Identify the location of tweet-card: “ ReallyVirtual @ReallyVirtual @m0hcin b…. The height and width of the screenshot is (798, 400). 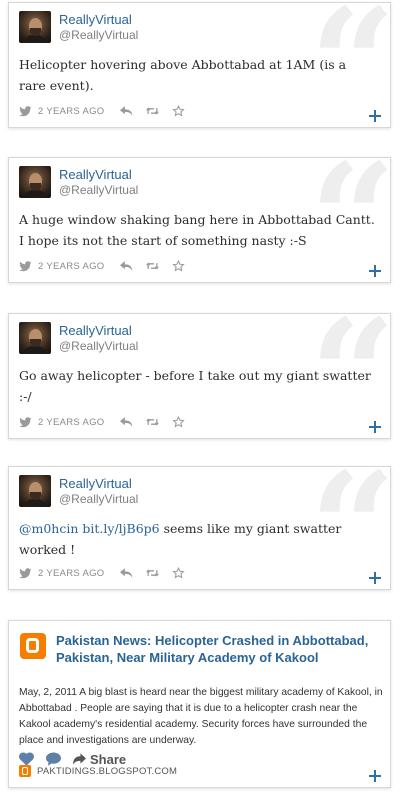
(199, 528).